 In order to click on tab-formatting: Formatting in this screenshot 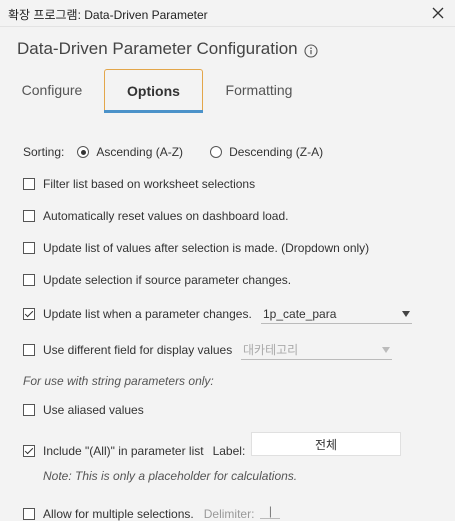, I will do `click(259, 90)`.